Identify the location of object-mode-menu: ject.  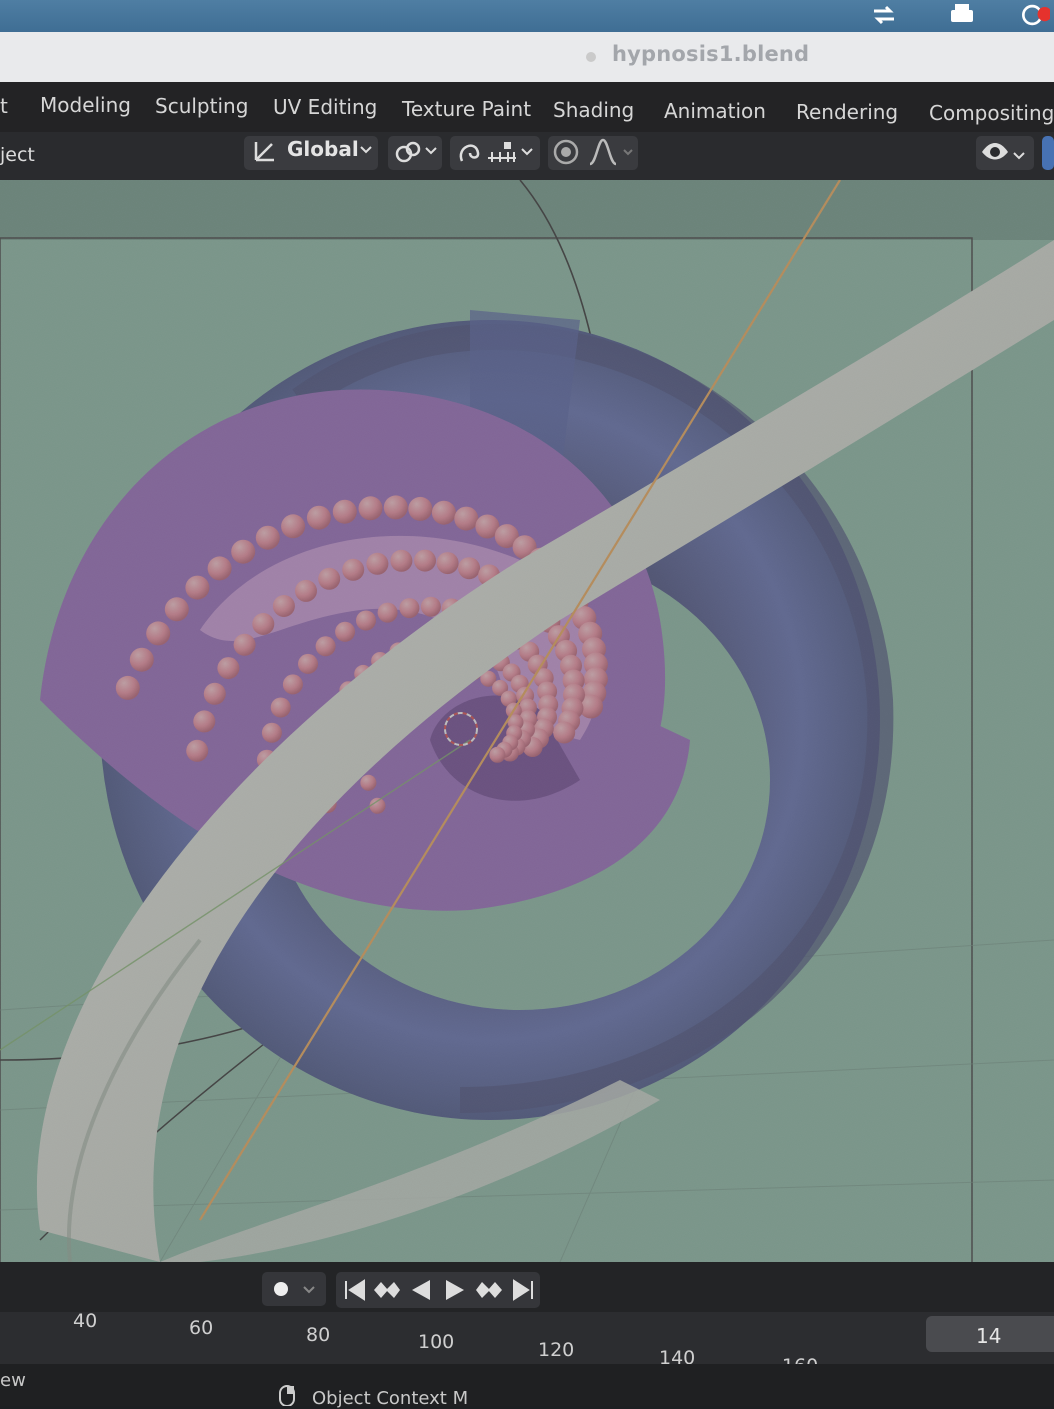
(17, 155).